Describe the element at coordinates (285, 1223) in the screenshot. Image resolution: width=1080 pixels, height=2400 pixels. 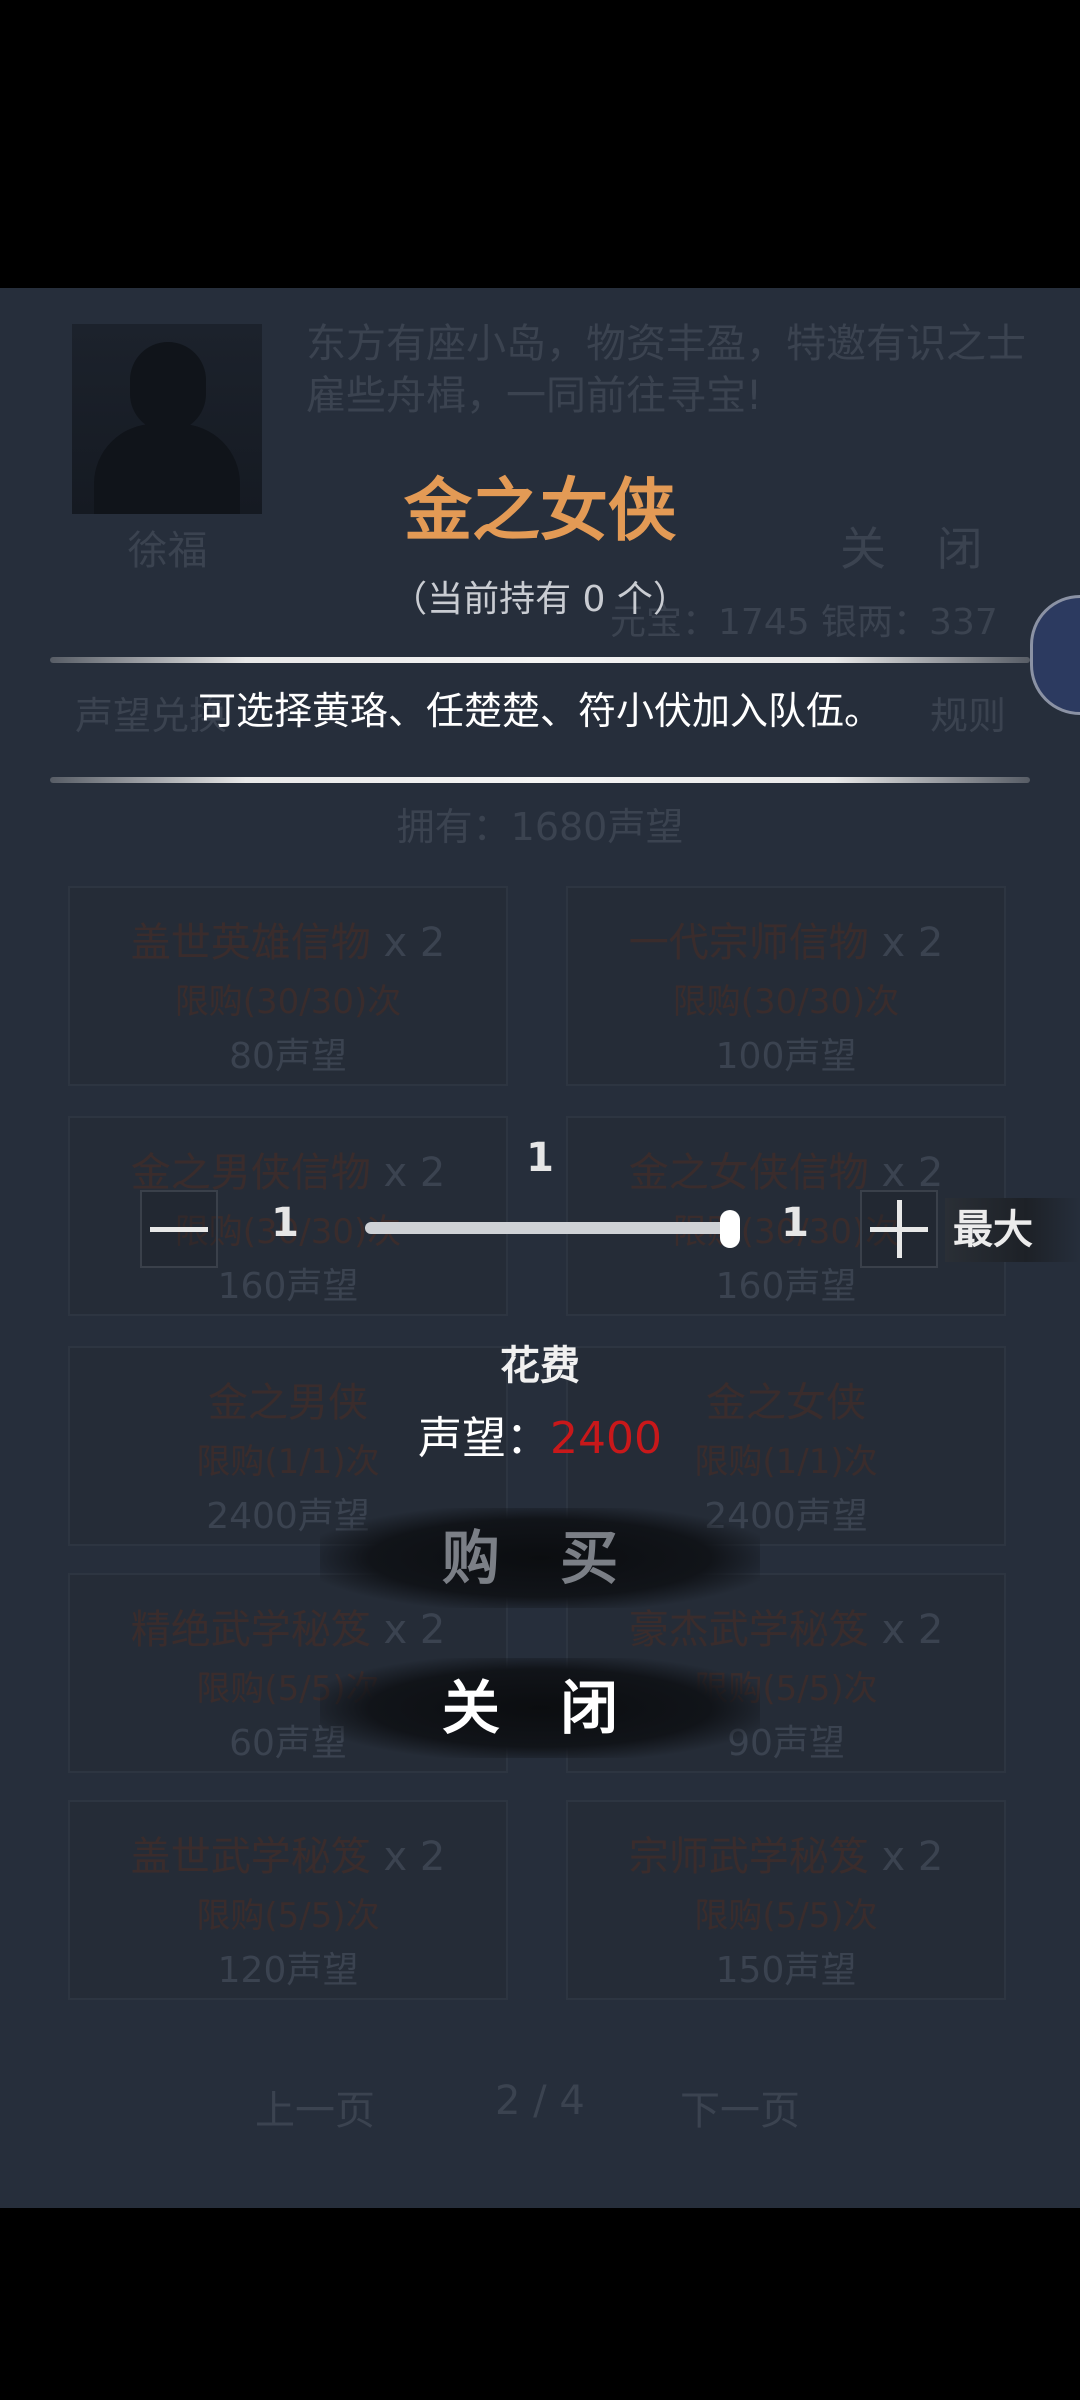
I see `slider-min-value: 1` at that location.